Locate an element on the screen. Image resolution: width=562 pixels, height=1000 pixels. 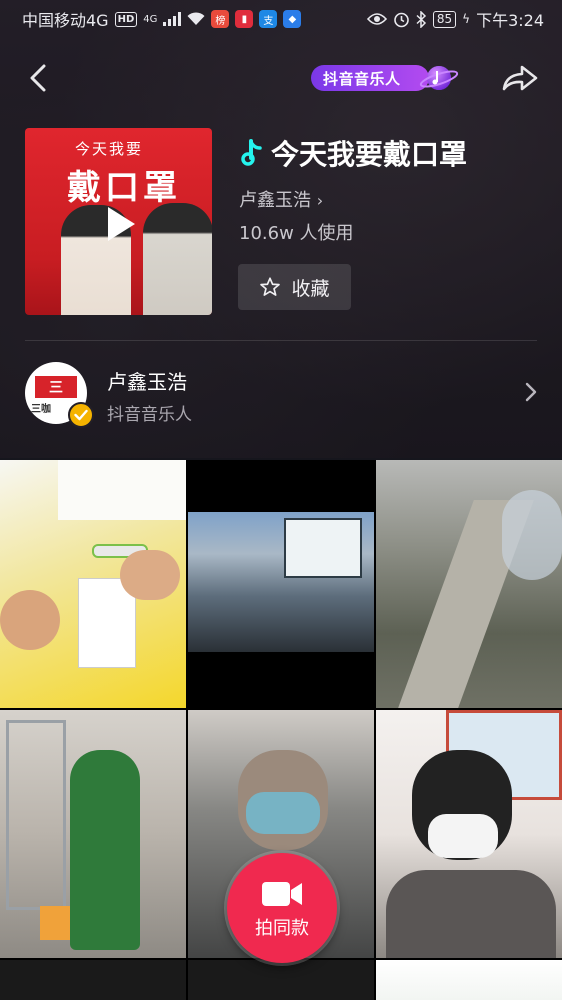
share-icon is located at coordinates (520, 78).